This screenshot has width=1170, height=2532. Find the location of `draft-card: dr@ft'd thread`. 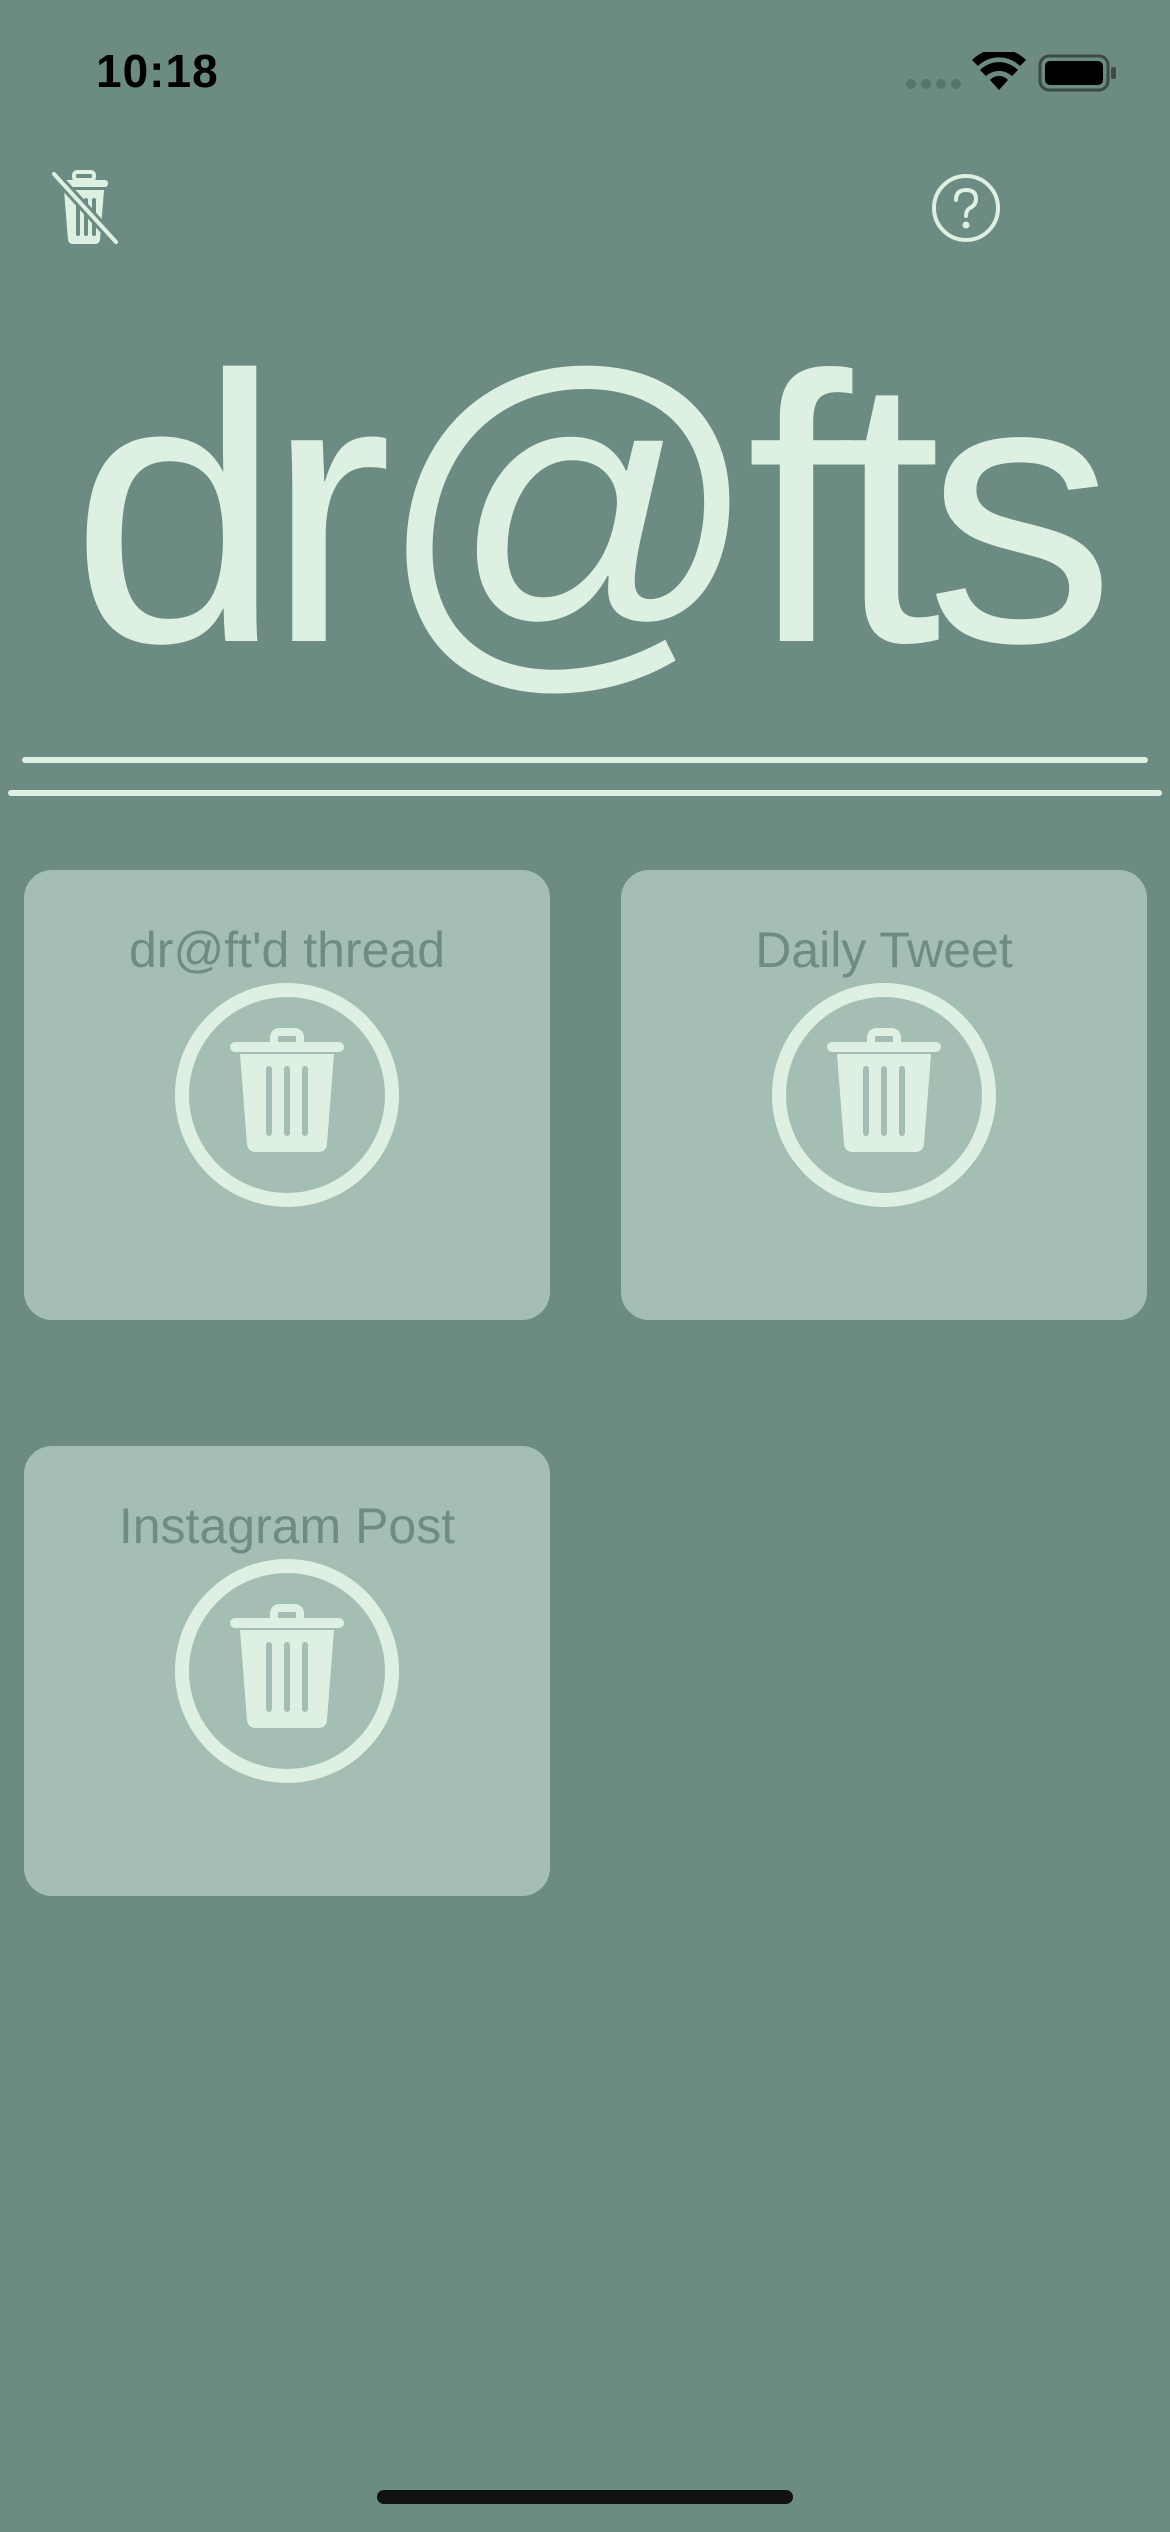

draft-card: dr@ft'd thread is located at coordinates (287, 1095).